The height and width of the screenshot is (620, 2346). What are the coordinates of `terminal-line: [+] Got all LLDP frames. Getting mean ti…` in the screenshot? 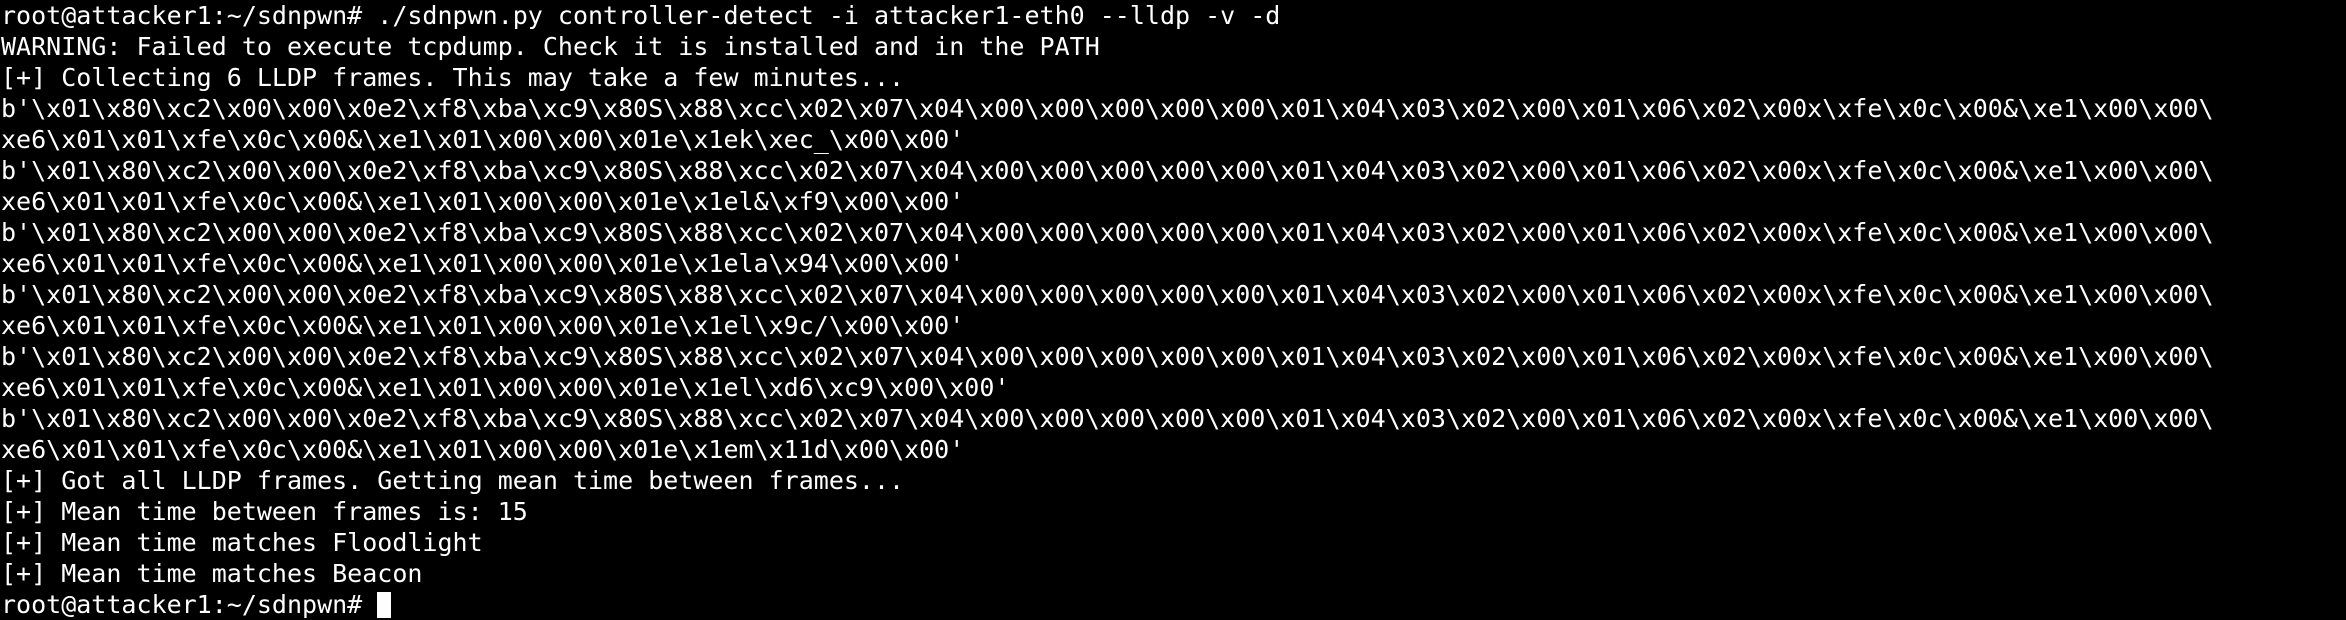 It's located at (453, 480).